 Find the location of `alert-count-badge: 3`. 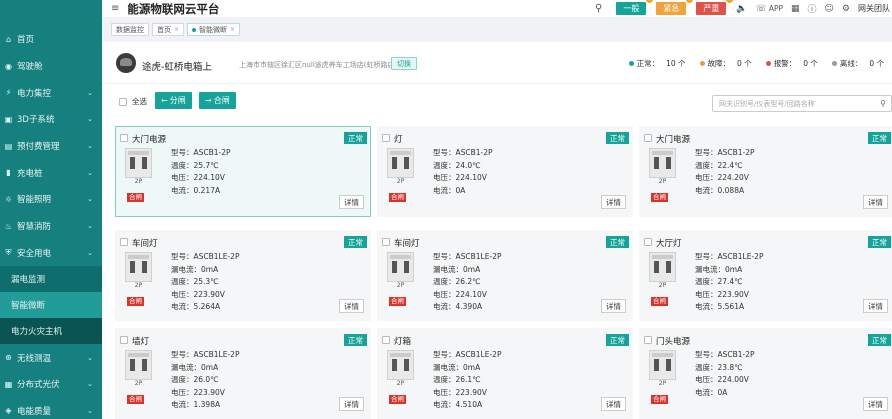

alert-count-badge: 3 is located at coordinates (650, 1).